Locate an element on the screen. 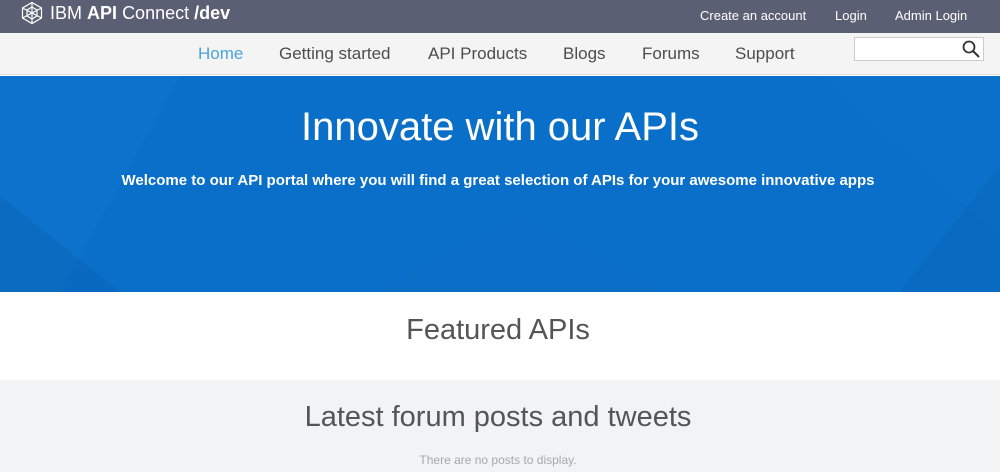  nav-item-getting-started: Getting started is located at coordinates (335, 54).